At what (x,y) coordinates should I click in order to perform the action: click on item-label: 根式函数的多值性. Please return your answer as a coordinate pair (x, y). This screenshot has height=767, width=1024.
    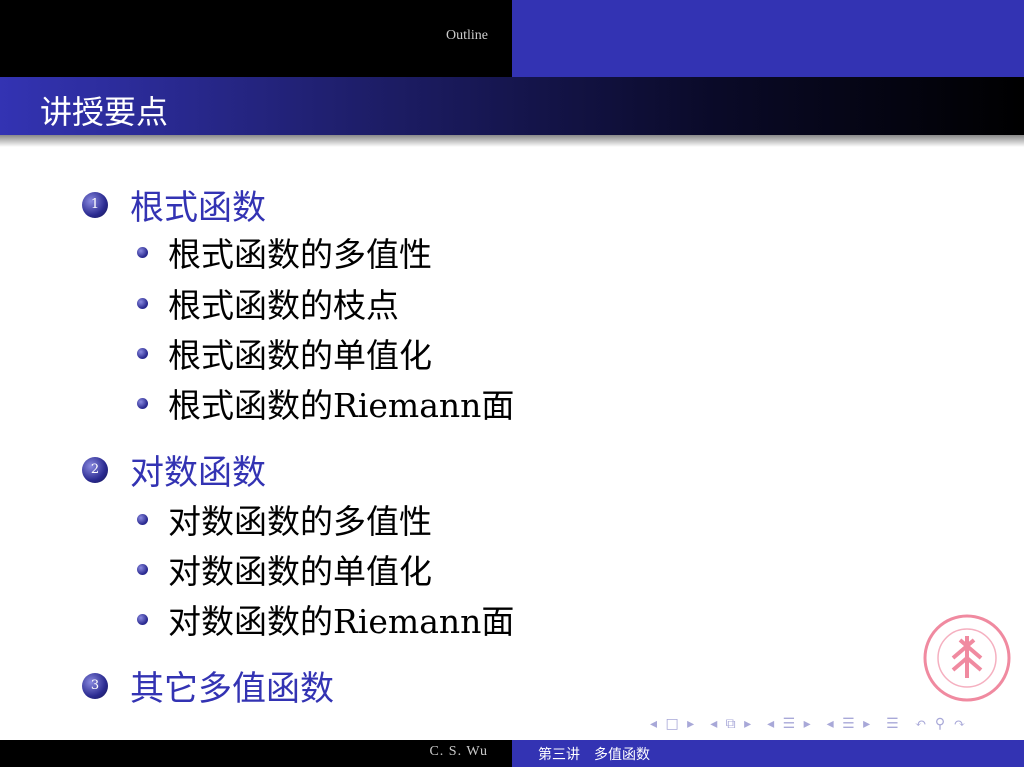
    Looking at the image, I should click on (300, 254).